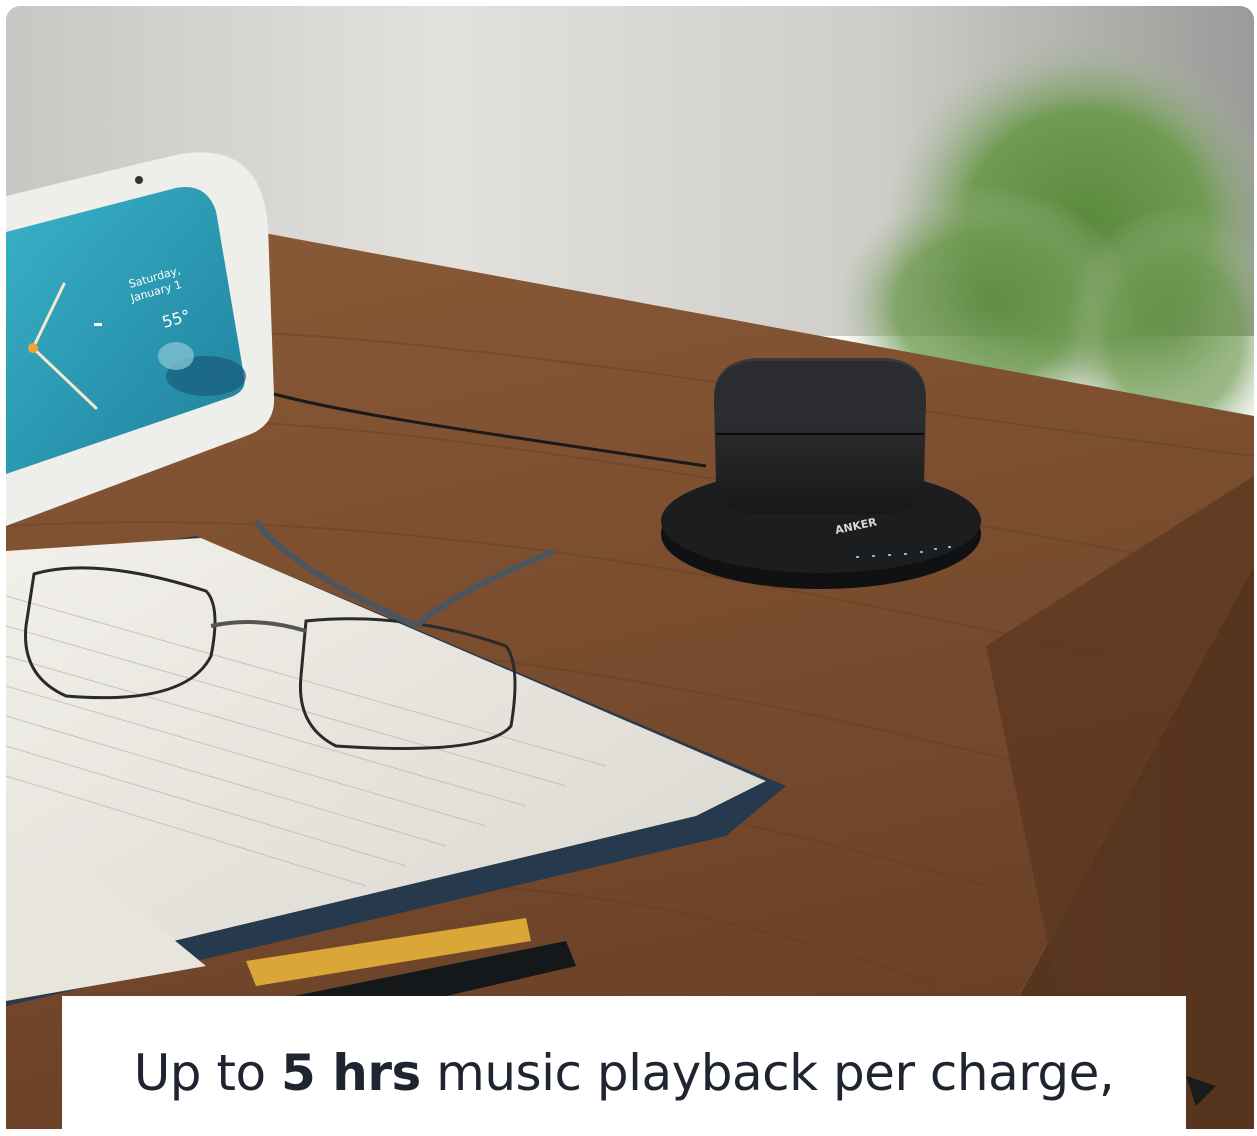  What do you see at coordinates (207, 1073) in the screenshot?
I see `caption-prefix: Up to` at bounding box center [207, 1073].